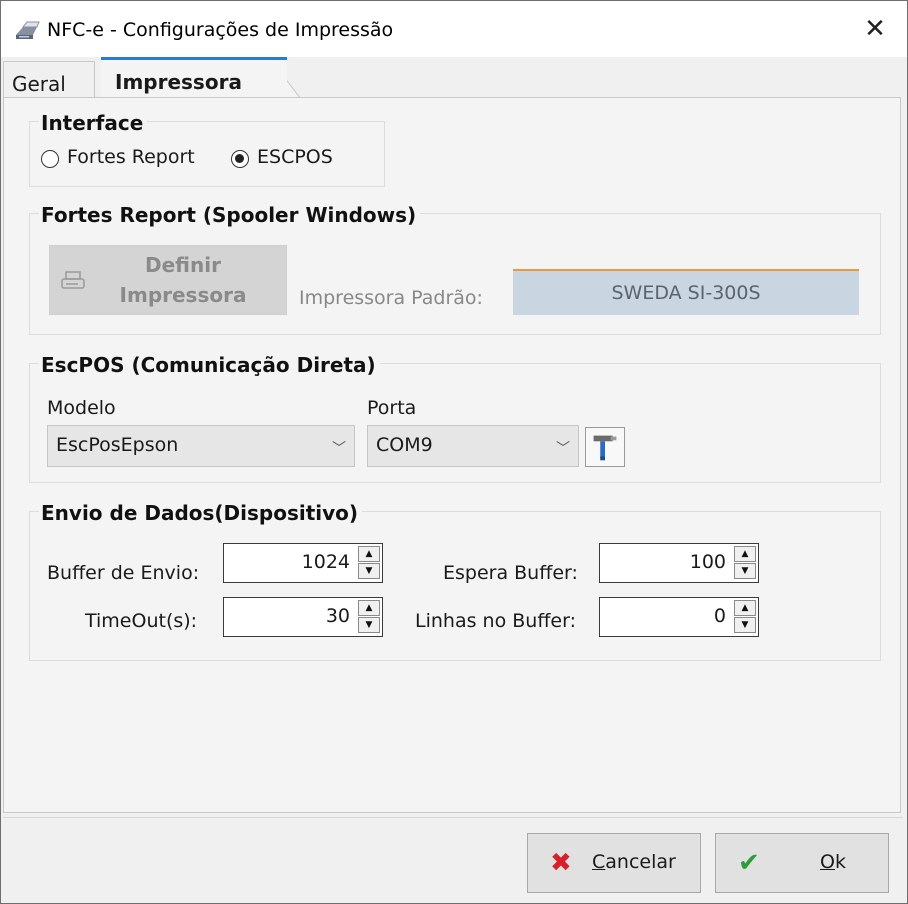 The height and width of the screenshot is (904, 908). I want to click on fortes-report-group-title: Fortes Report (Spooler Windows), so click(230, 215).